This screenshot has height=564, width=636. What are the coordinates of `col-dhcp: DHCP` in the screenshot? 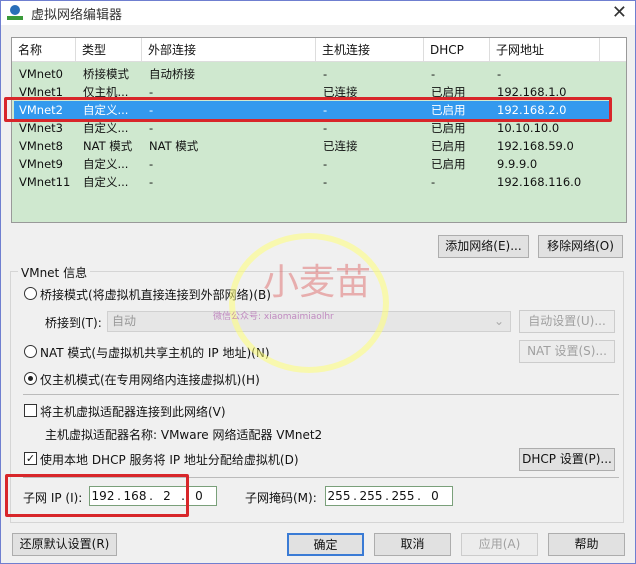 It's located at (457, 50).